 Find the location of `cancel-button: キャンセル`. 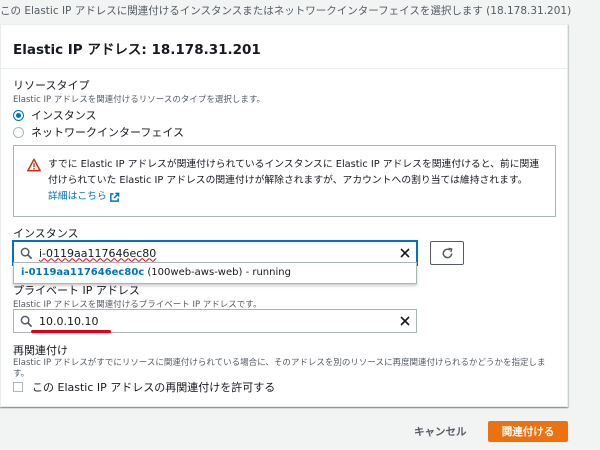

cancel-button: キャンセル is located at coordinates (440, 431).